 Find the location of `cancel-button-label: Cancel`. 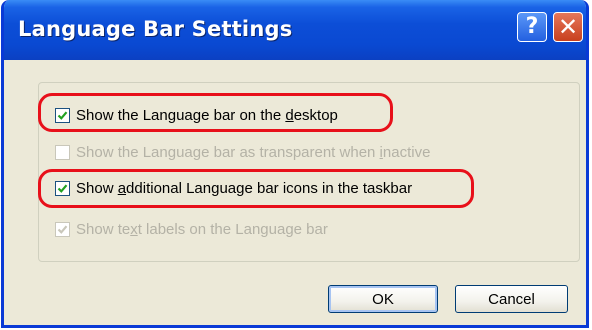

cancel-button-label: Cancel is located at coordinates (511, 299).